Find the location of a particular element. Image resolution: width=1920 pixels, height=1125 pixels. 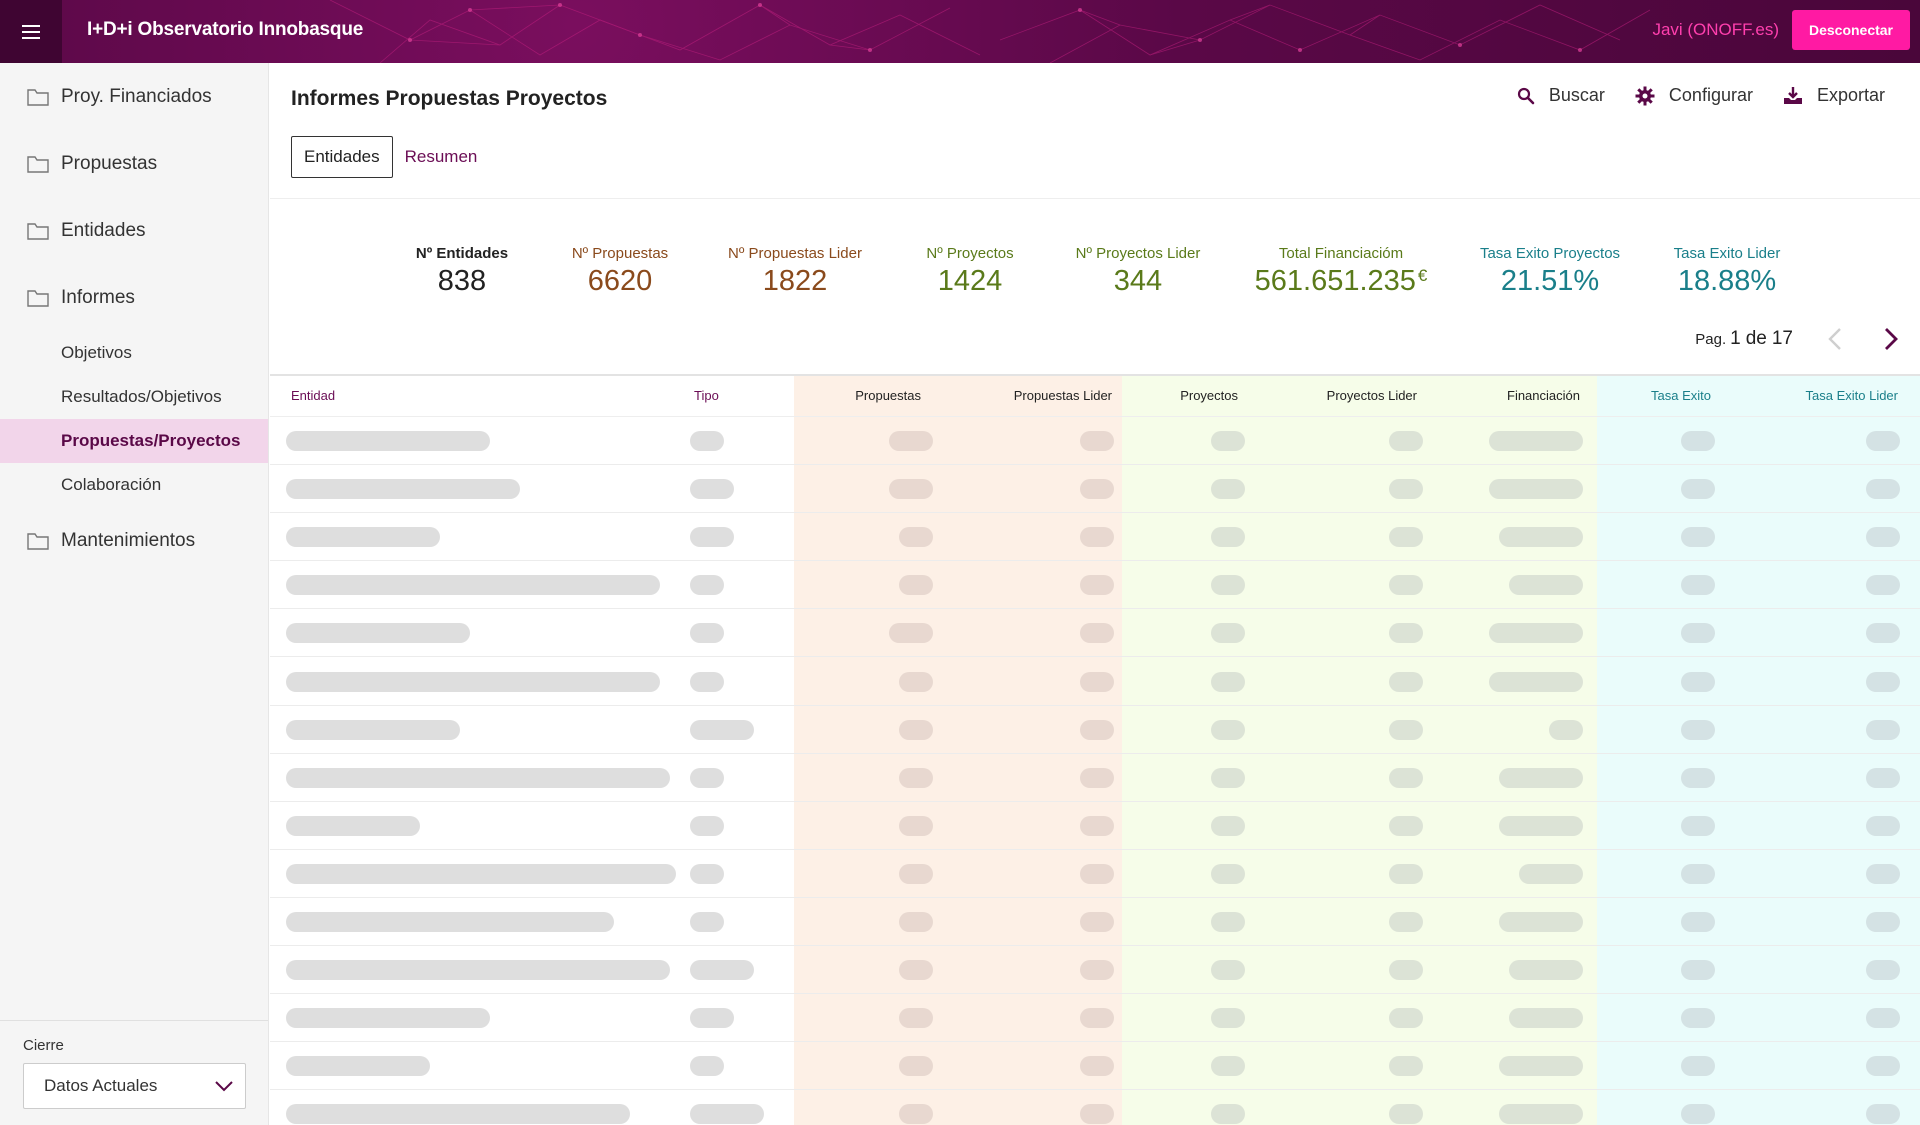

divider is located at coordinates (1095, 198).